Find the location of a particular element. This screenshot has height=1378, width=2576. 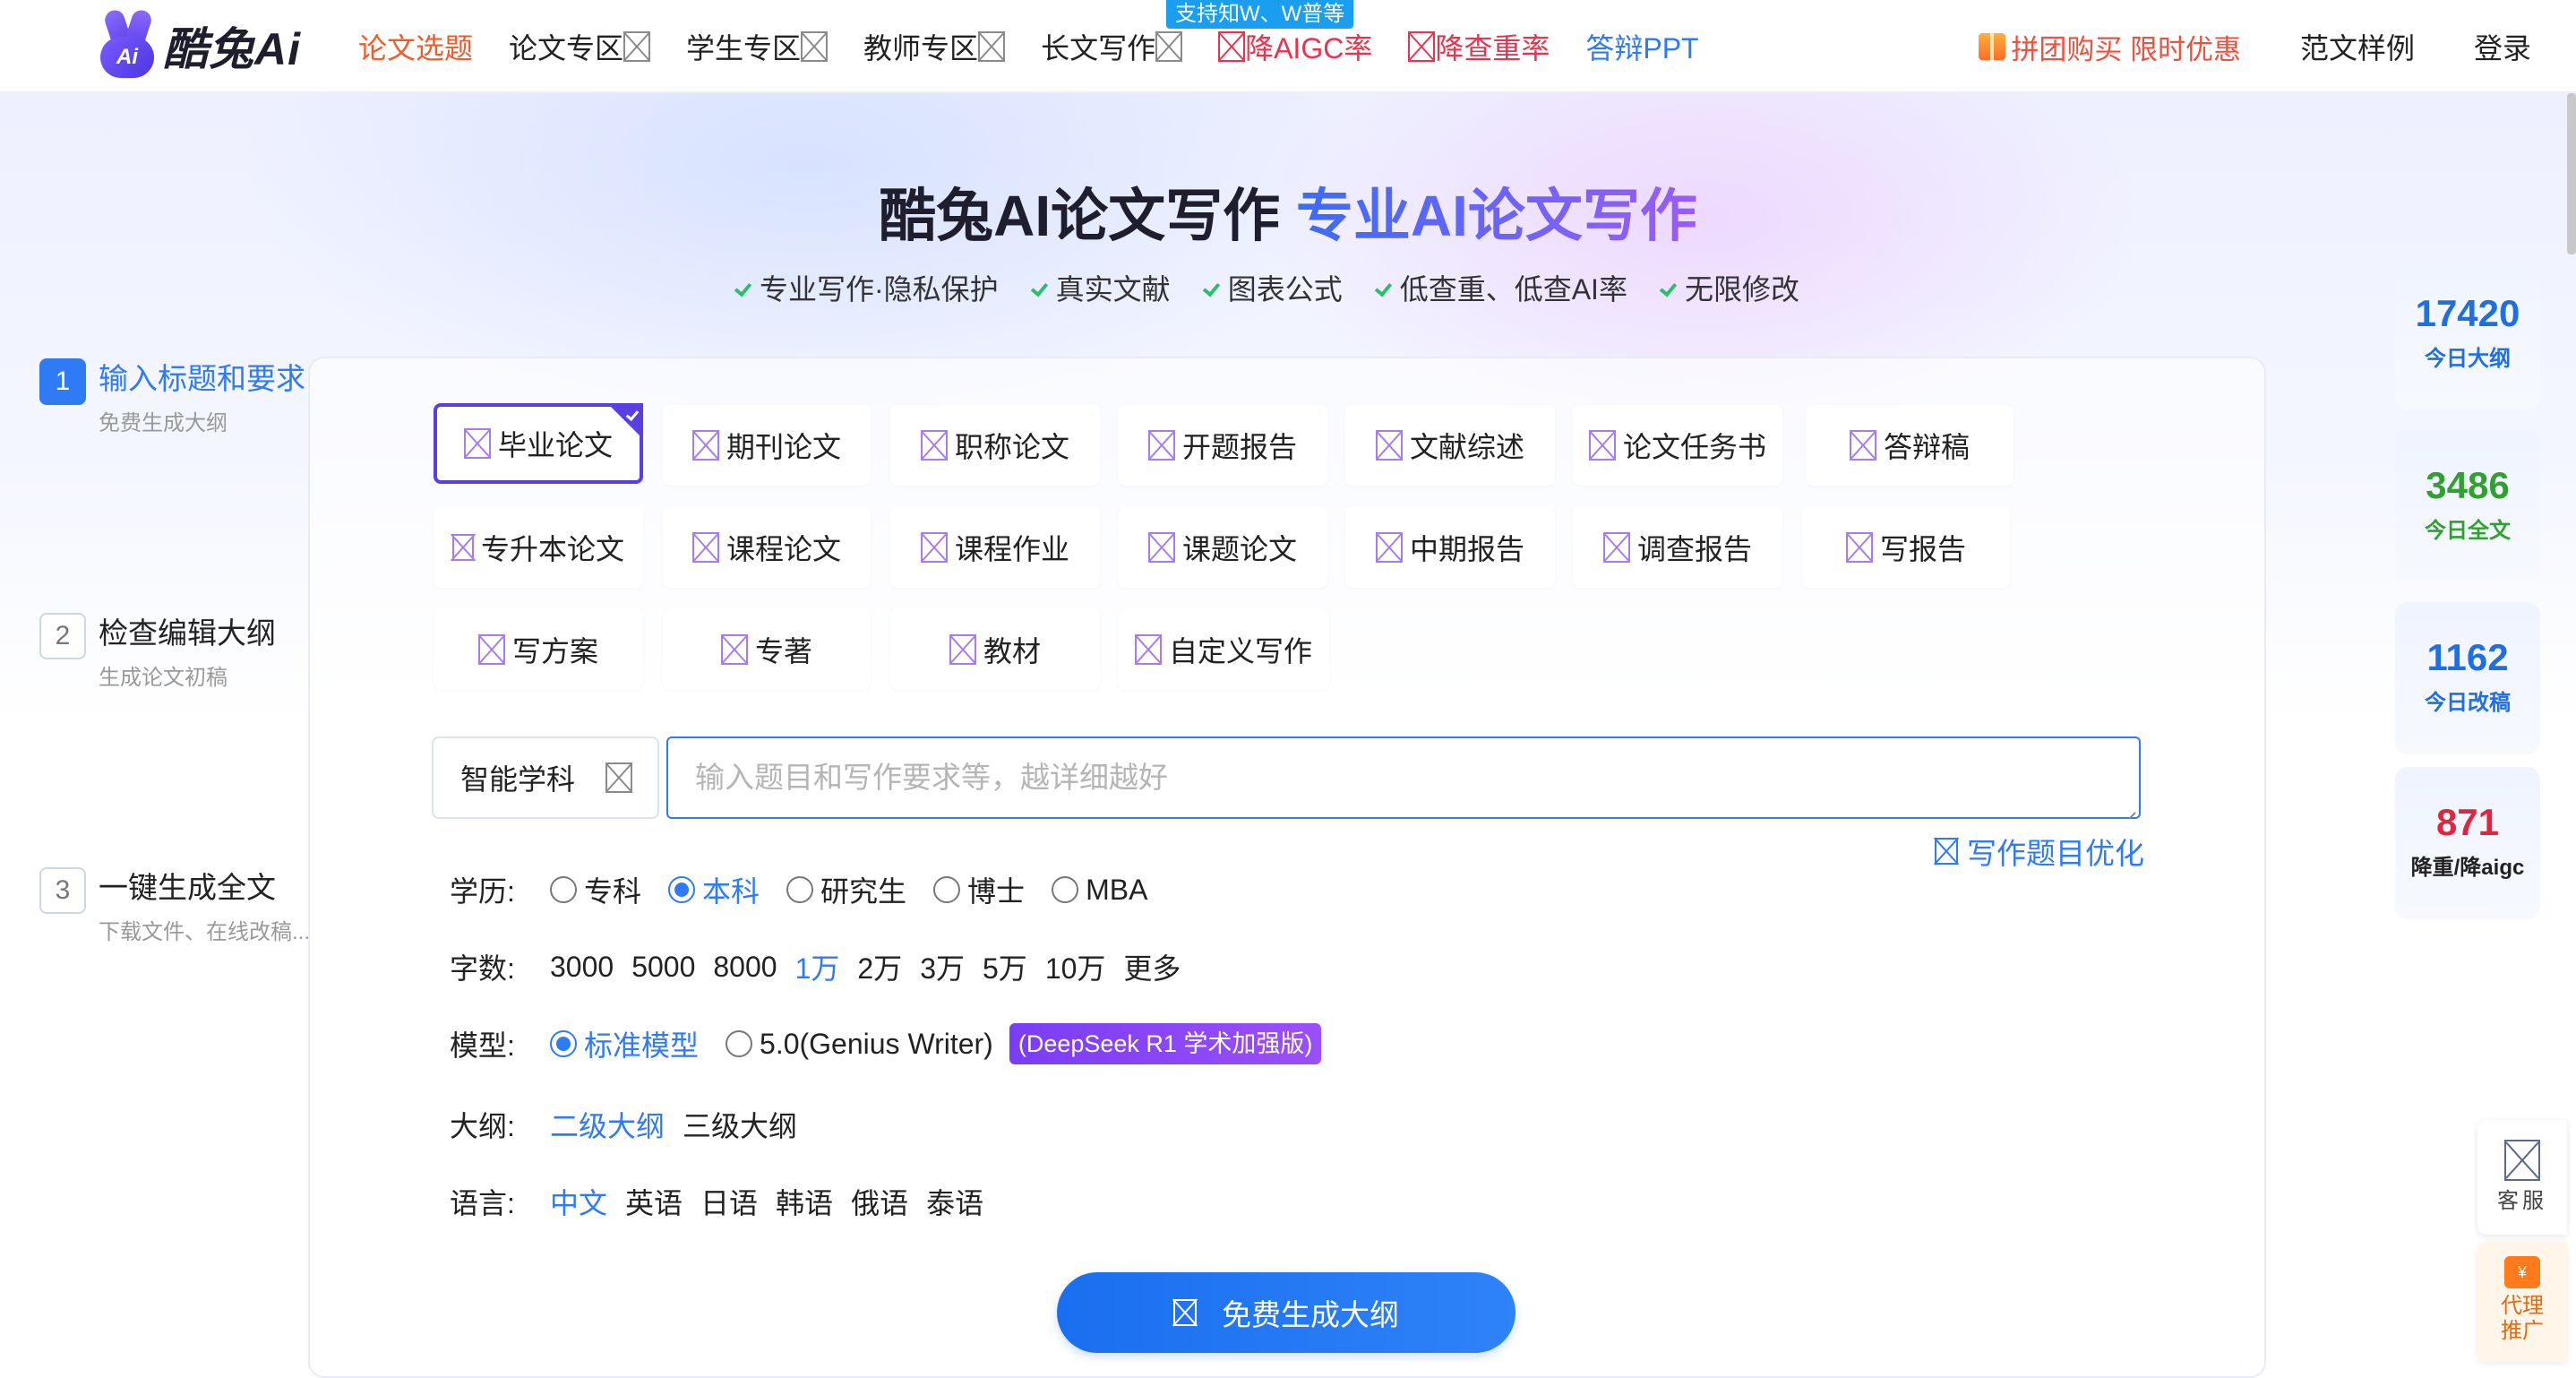

nav-item-defense-ppt: 答辩PPT is located at coordinates (1641, 46).